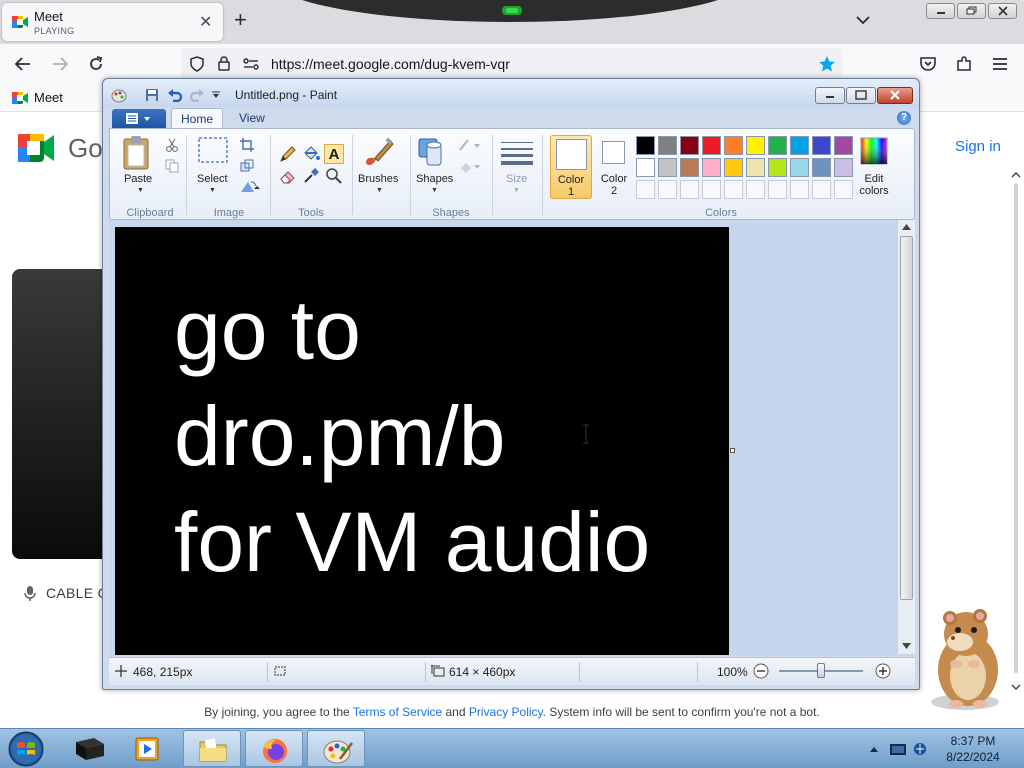 Image resolution: width=1024 pixels, height=768 pixels. I want to click on shapes-button: Shapes, so click(434, 179).